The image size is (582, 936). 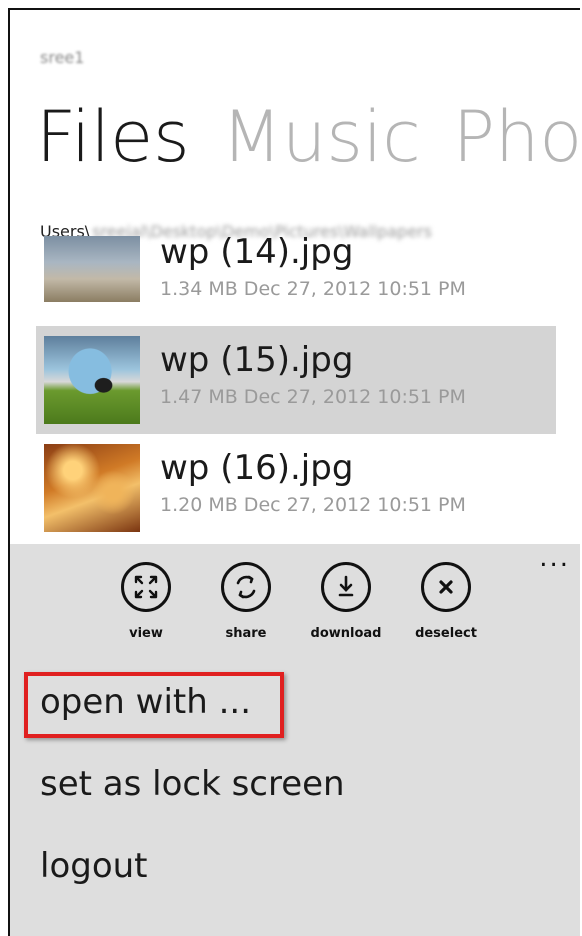 What do you see at coordinates (313, 289) in the screenshot?
I see `file-meta: 1.34 MB Dec 27, 2012 10:51 PM` at bounding box center [313, 289].